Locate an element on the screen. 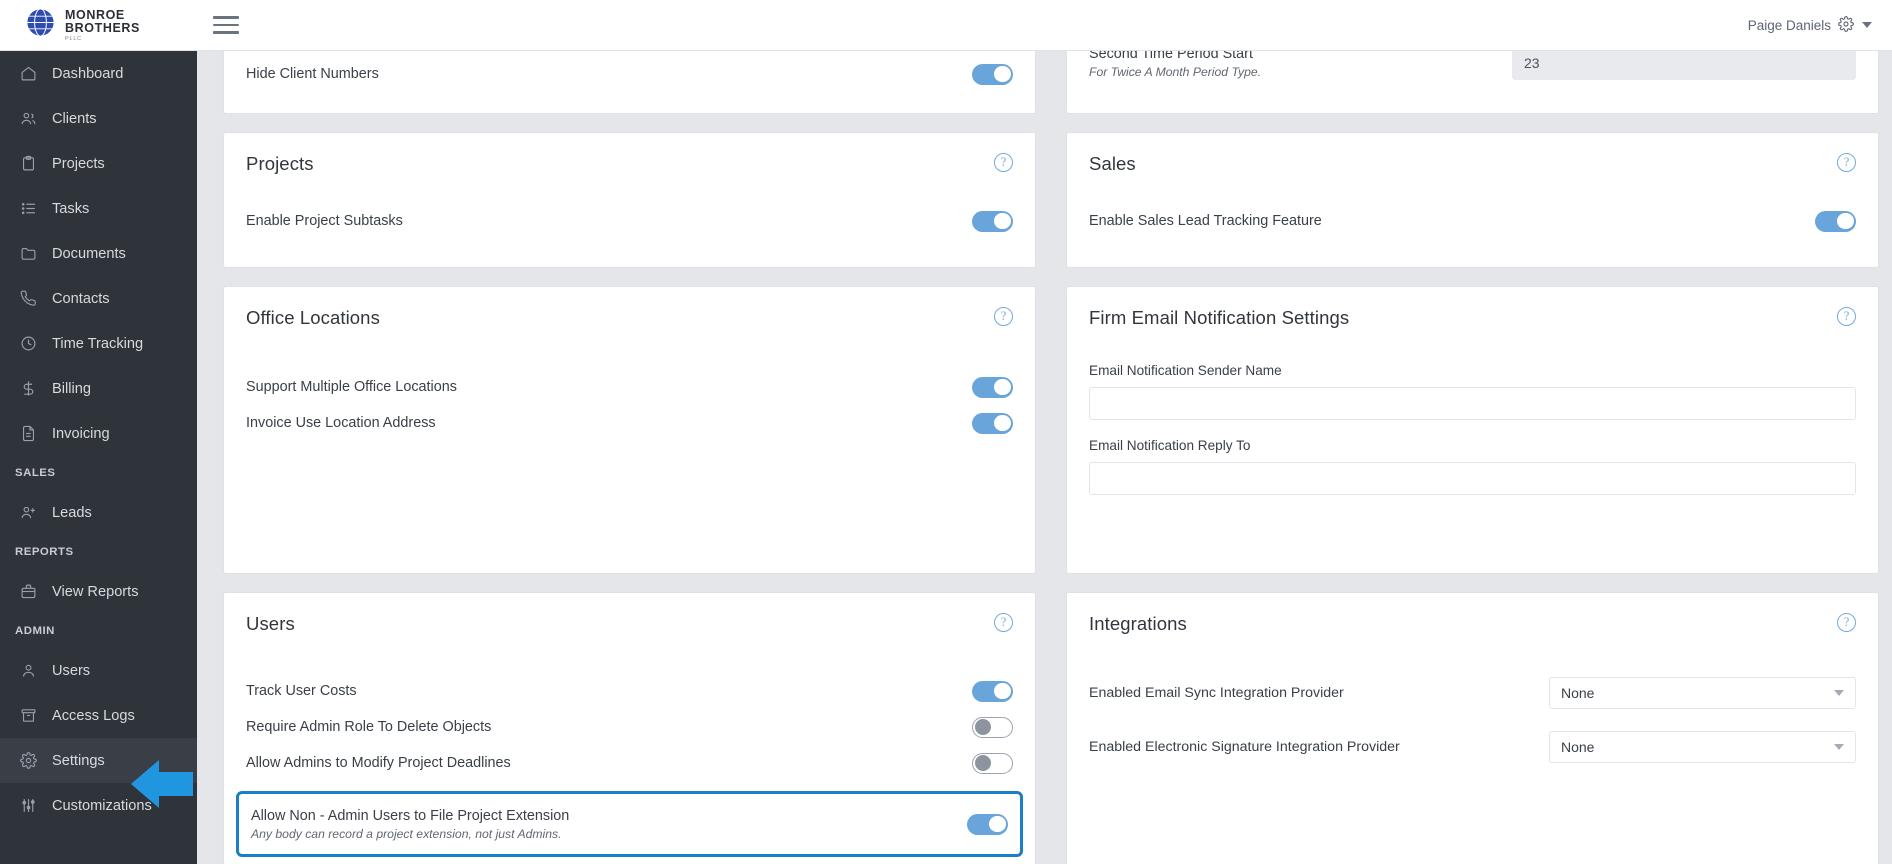 The height and width of the screenshot is (864, 1892). toggle-require-admin-role-to-delete-objects is located at coordinates (992, 727).